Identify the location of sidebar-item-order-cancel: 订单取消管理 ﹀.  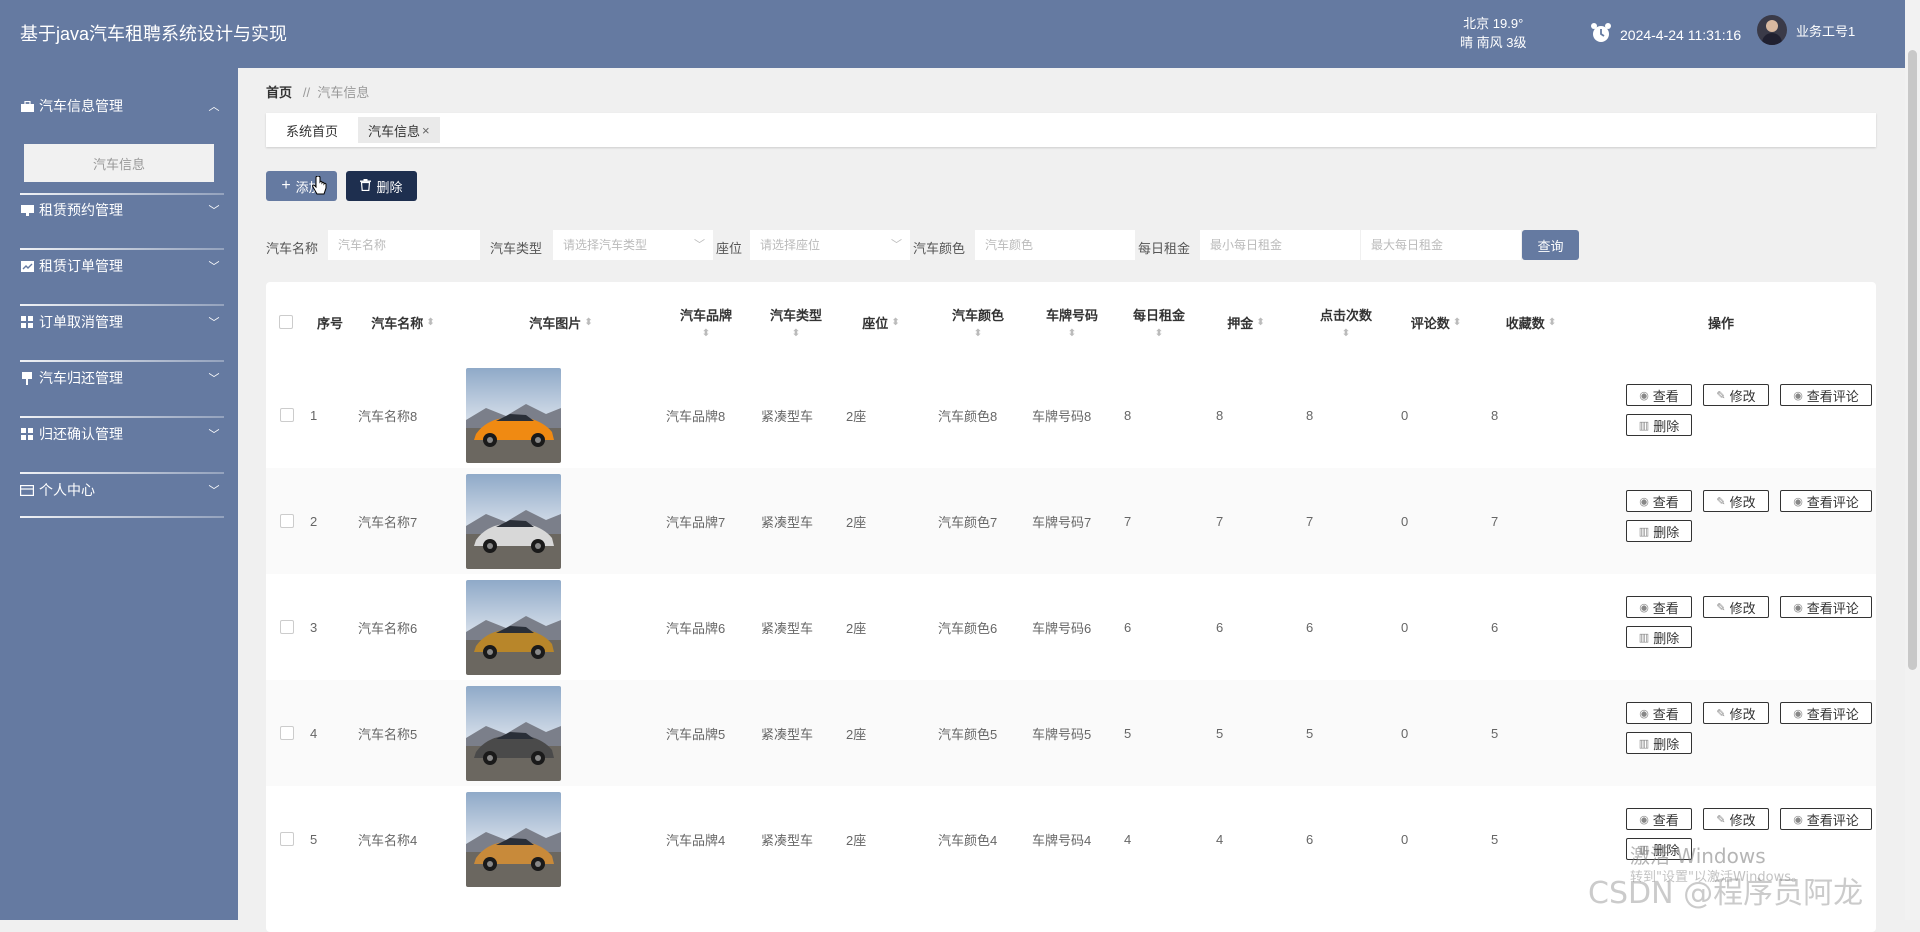
(120, 322).